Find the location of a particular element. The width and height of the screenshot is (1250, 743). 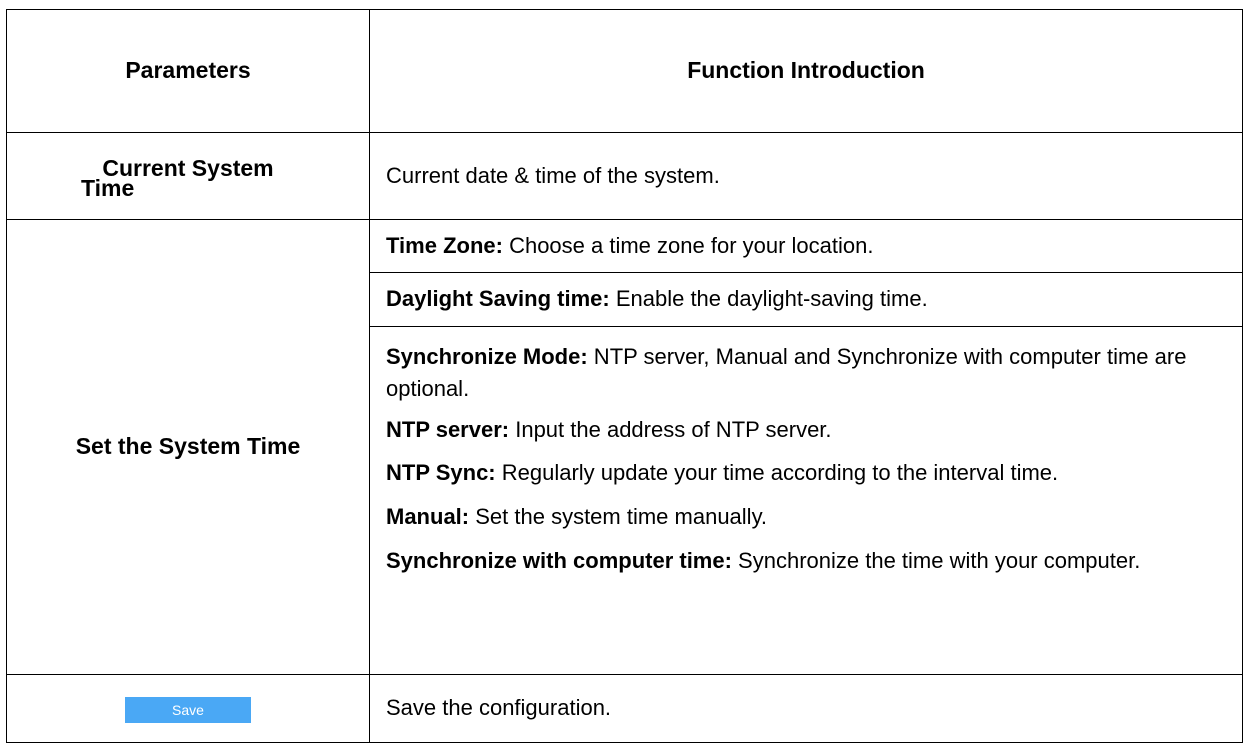

term-label: Time Zone: is located at coordinates (444, 245).